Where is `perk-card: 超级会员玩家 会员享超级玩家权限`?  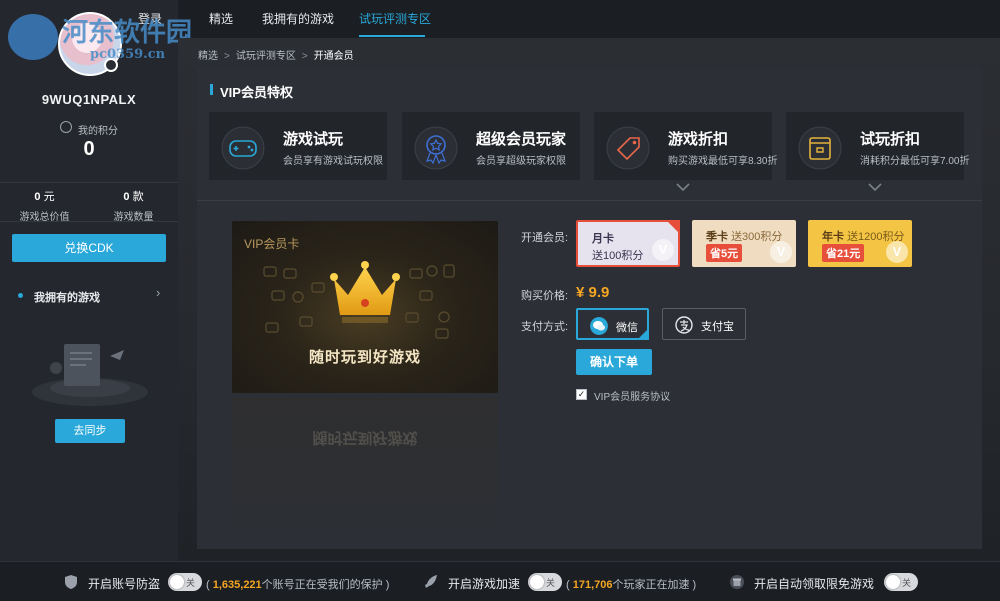
perk-card: 超级会员玩家 会员享超级玩家权限 is located at coordinates (491, 146).